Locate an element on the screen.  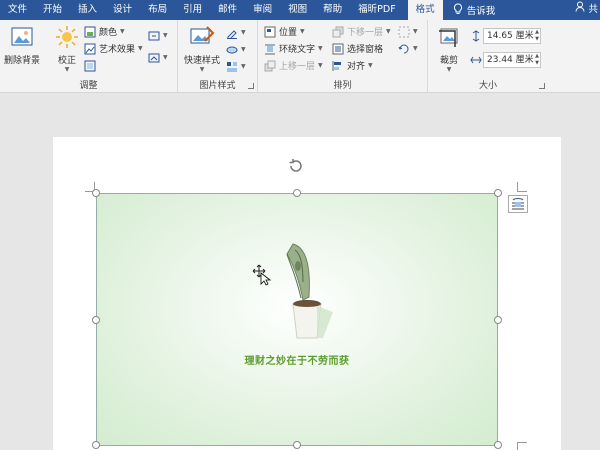
selection-pane-button: 选择窗格 is located at coordinates (357, 48).